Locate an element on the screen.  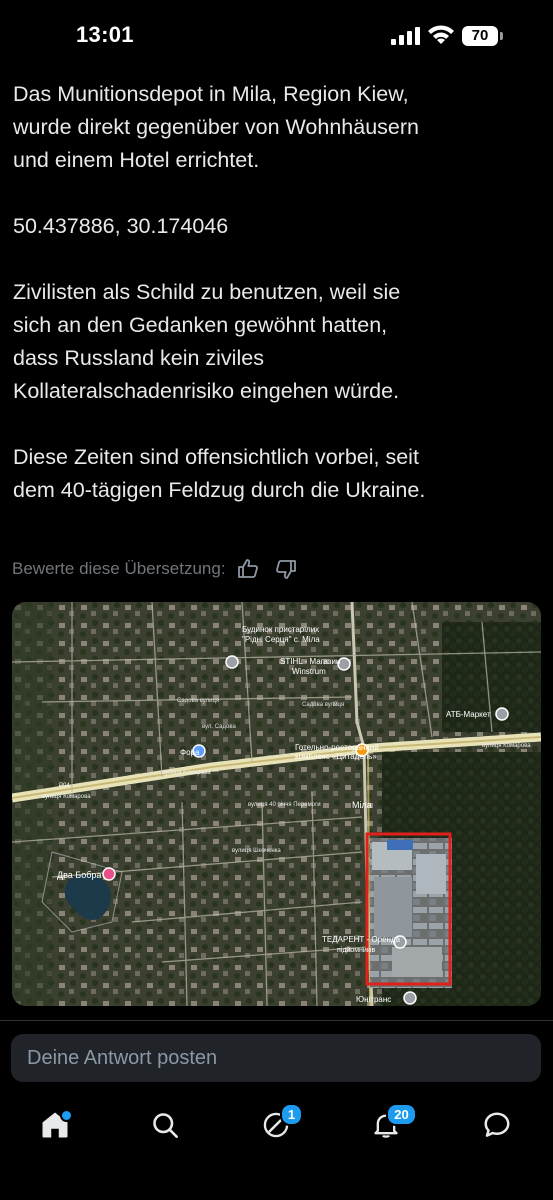
map-label: вулиця 40 річчя Перемоги is located at coordinates (284, 805).